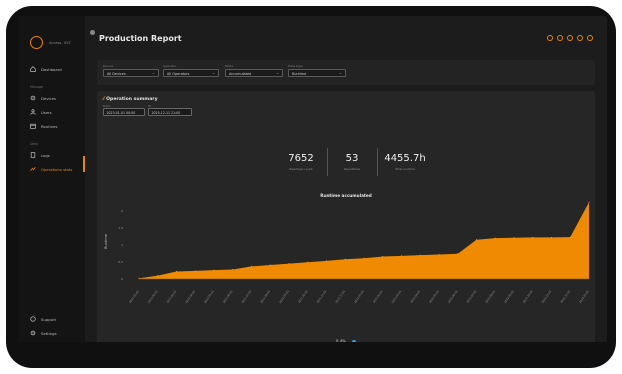 This screenshot has width=622, height=374. What do you see at coordinates (396, 296) in the screenshot?
I see `x-tick-label: 2022-03-01` at bounding box center [396, 296].